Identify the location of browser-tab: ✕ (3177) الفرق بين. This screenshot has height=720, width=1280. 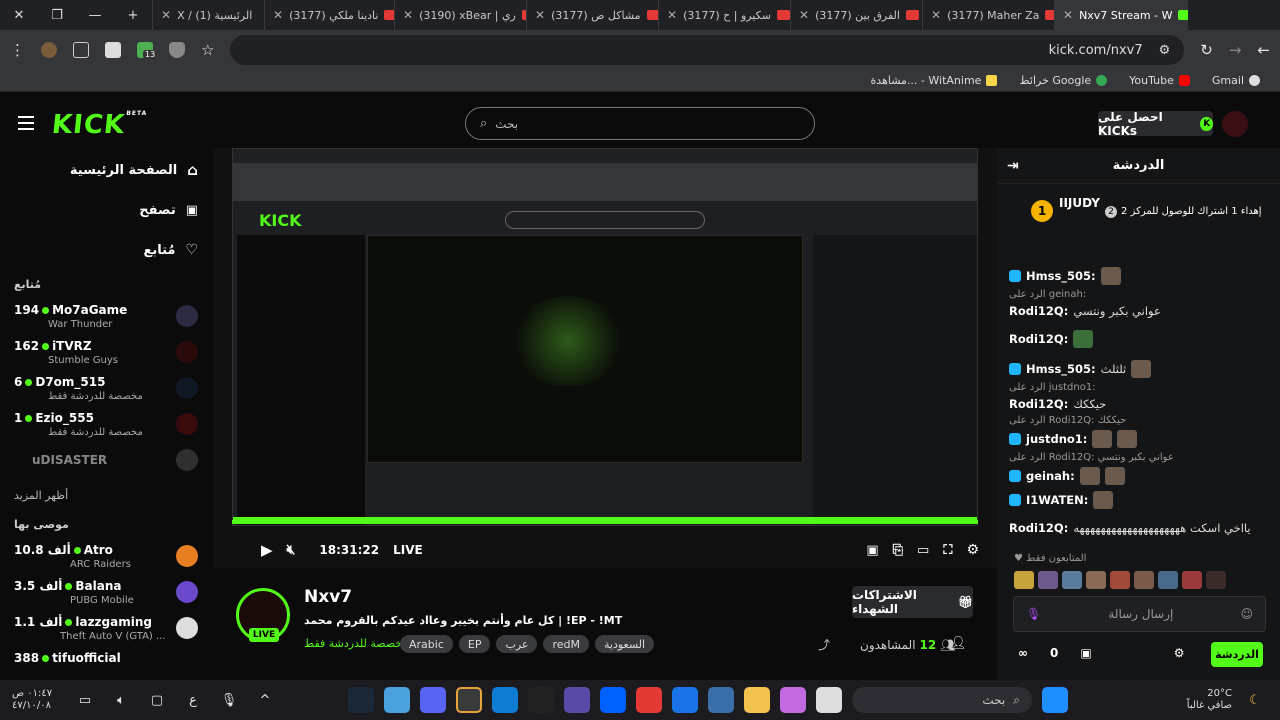
(856, 15).